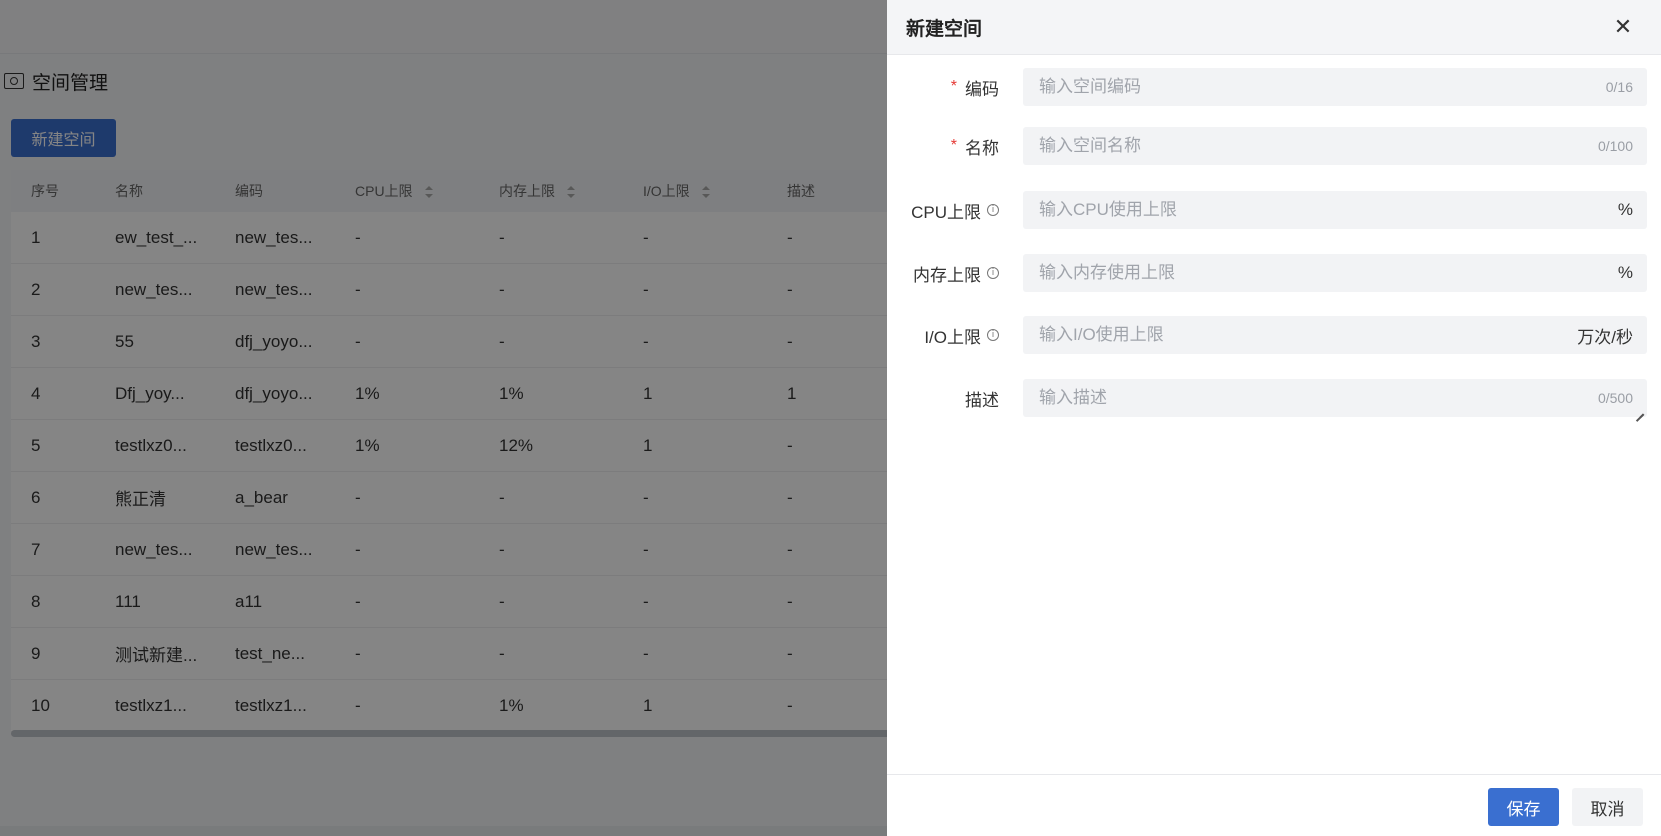  I want to click on name-label-text: 名称, so click(982, 148).